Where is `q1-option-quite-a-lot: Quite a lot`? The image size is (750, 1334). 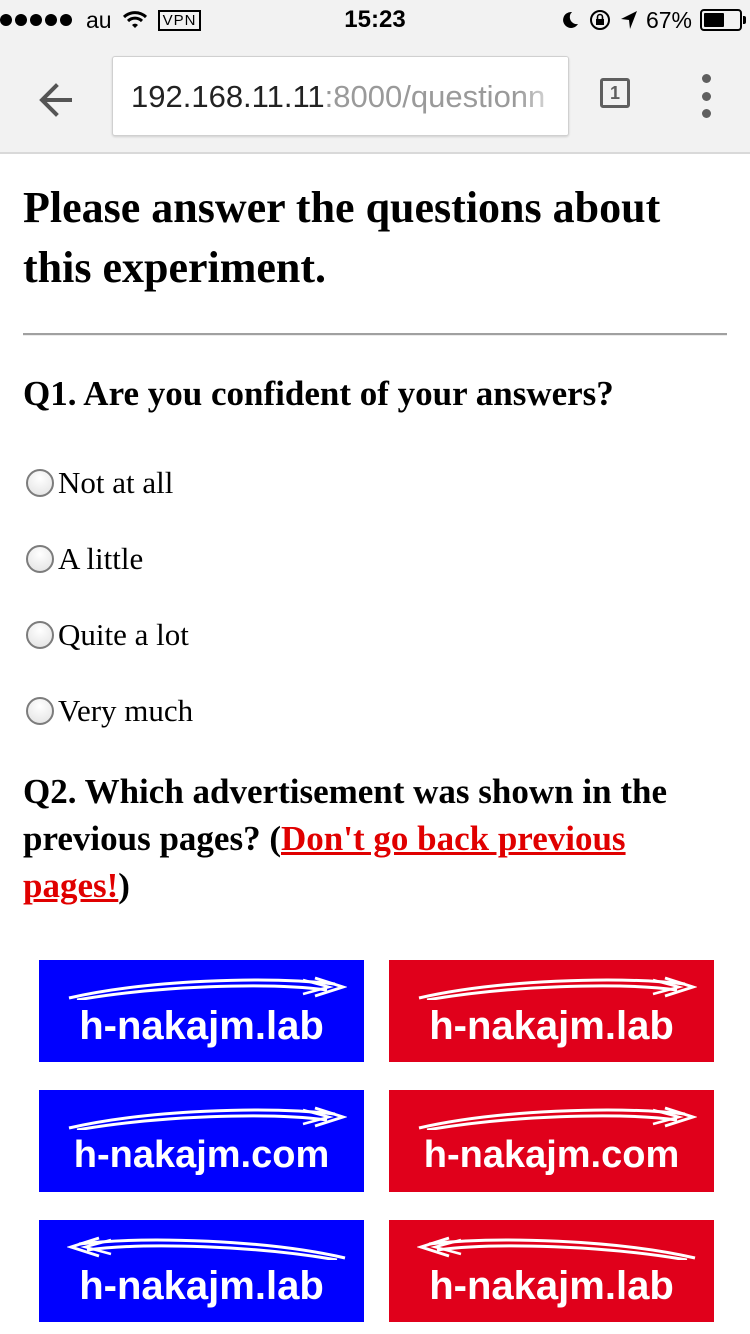
q1-option-quite-a-lot: Quite a lot is located at coordinates (106, 635).